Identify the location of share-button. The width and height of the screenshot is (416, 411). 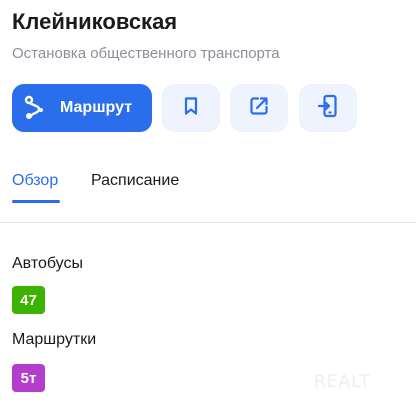
(259, 108).